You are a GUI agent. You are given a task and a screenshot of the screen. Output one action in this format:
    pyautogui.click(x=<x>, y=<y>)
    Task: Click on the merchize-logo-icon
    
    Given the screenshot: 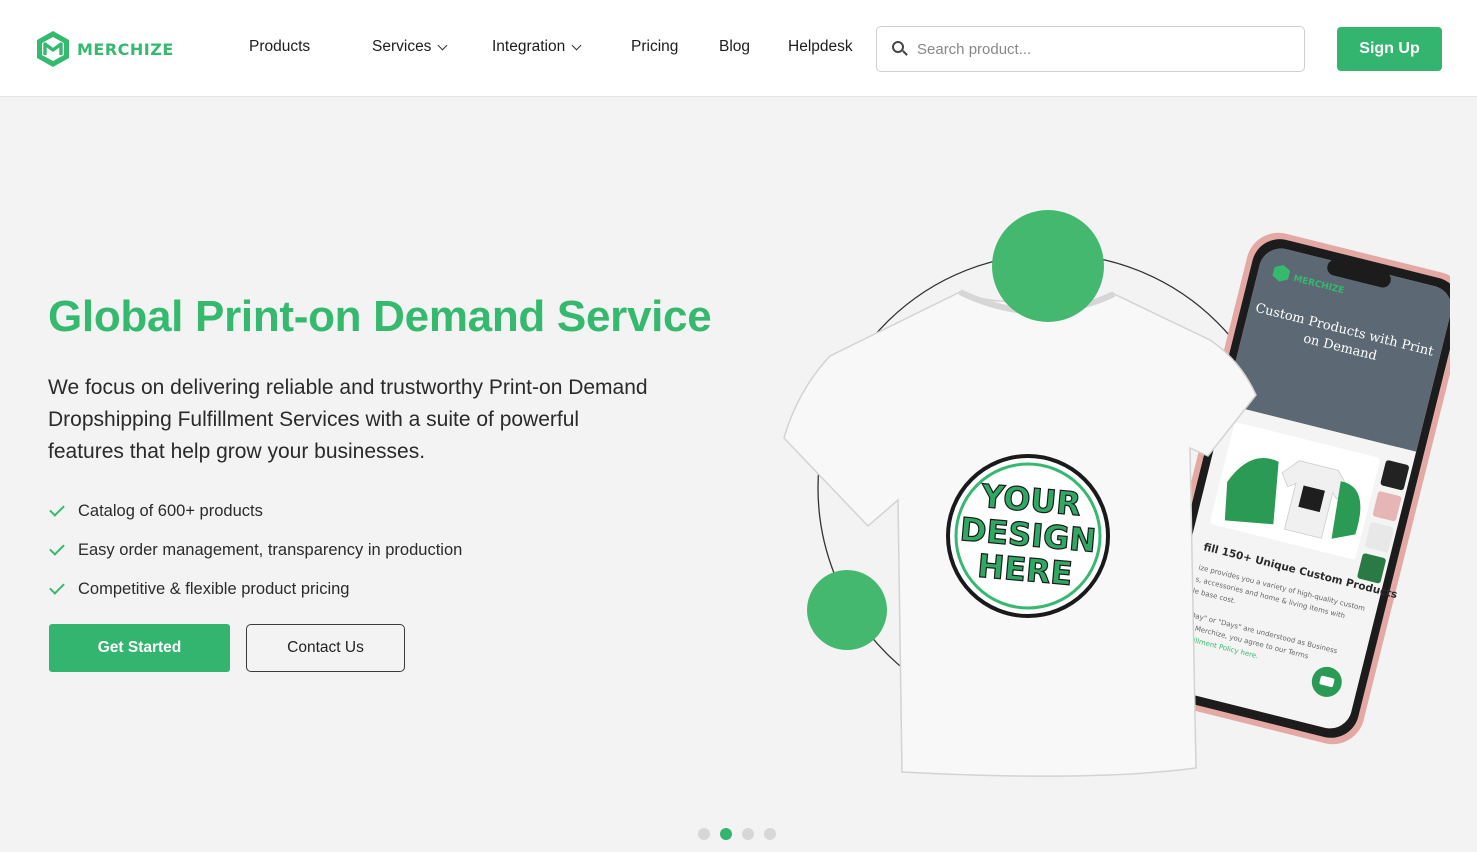 What is the action you would take?
    pyautogui.click(x=53, y=49)
    